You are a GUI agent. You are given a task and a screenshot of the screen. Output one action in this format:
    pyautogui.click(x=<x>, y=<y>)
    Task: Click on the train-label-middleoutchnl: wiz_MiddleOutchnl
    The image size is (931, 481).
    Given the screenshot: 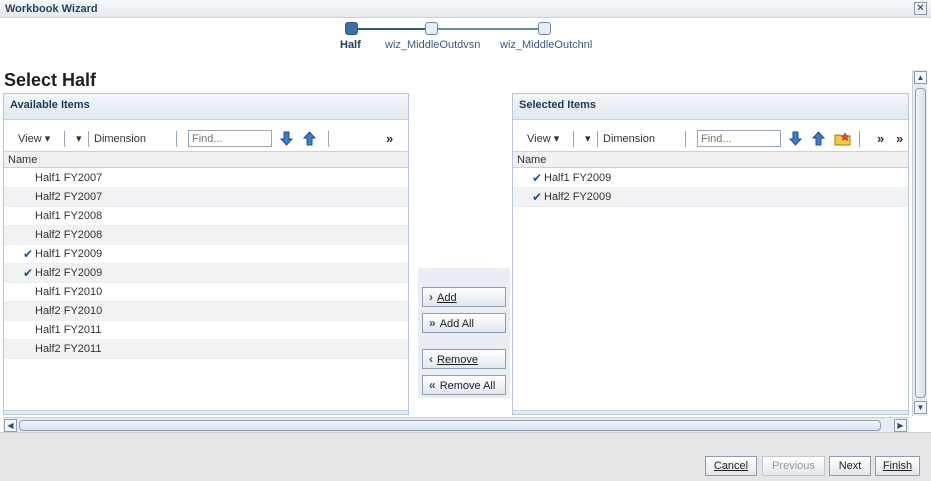 What is the action you would take?
    pyautogui.click(x=546, y=45)
    